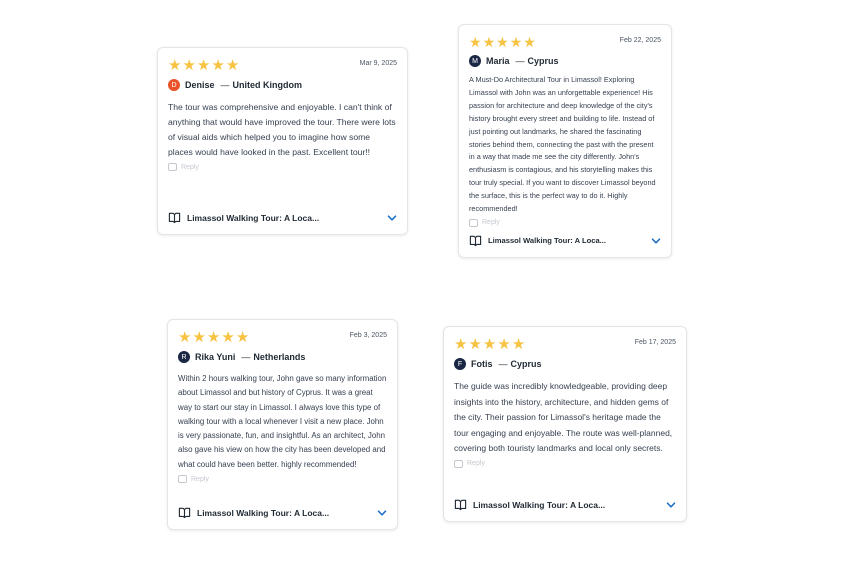 The image size is (848, 565). What do you see at coordinates (267, 85) in the screenshot?
I see `author-country: United Kingdom` at bounding box center [267, 85].